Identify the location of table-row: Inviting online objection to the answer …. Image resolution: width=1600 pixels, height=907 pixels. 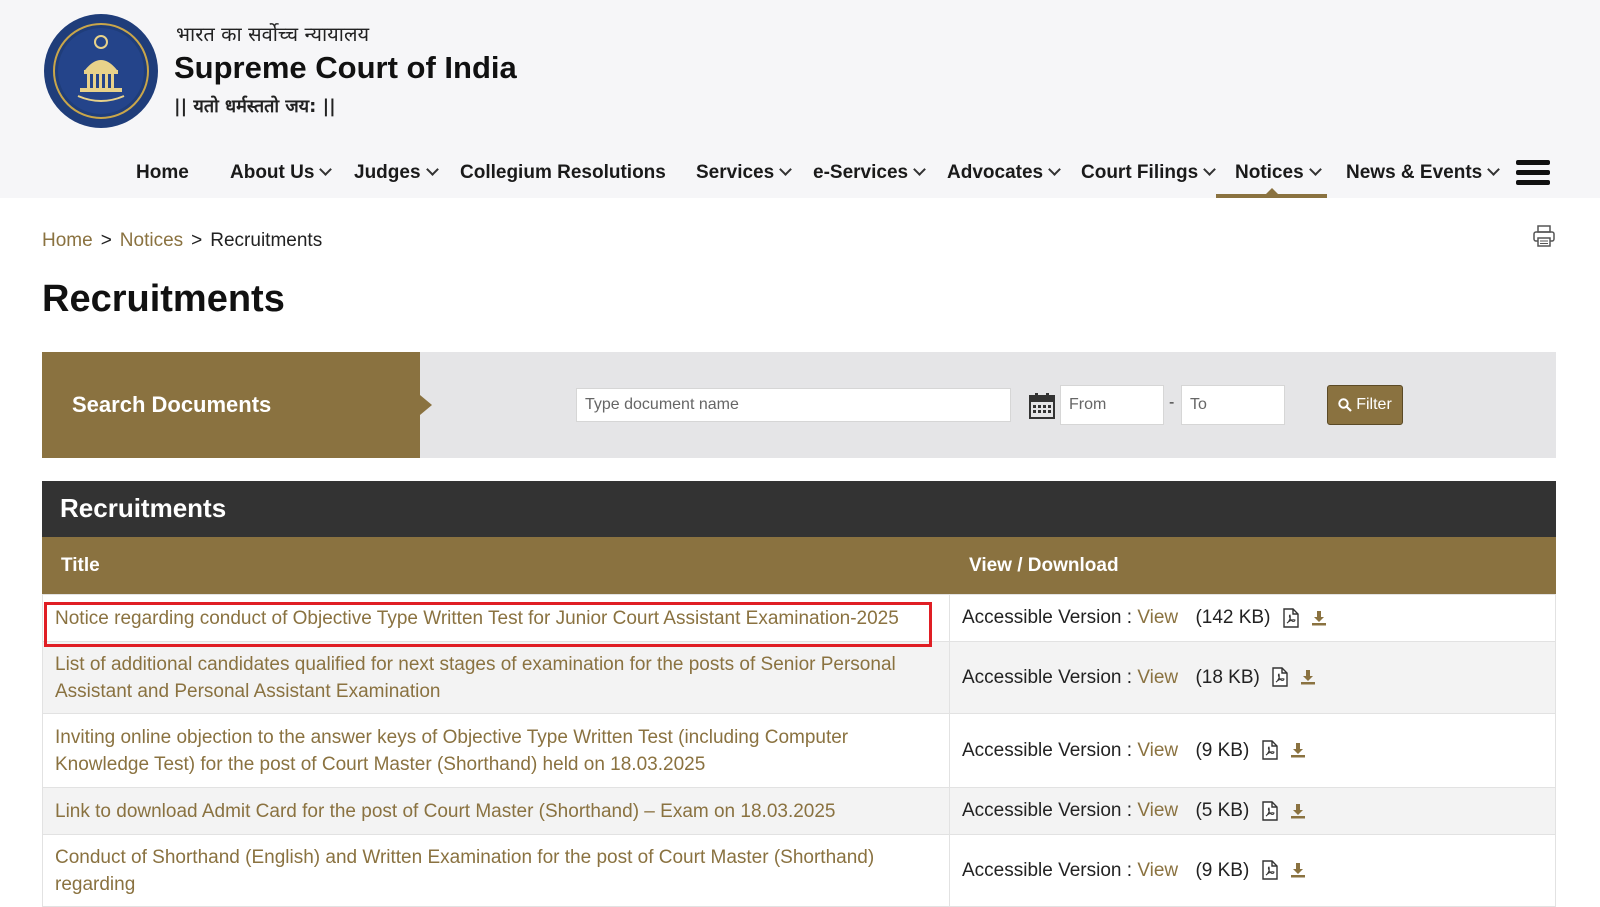
(799, 750).